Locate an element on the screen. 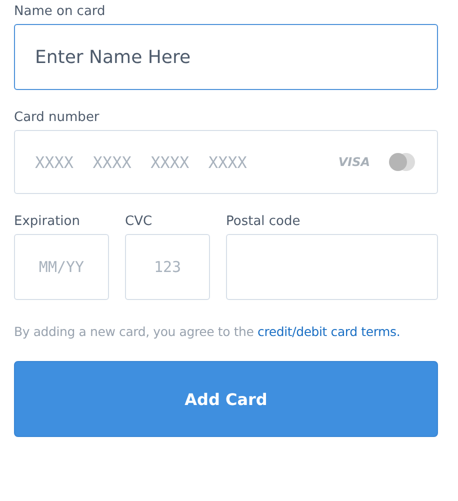  name-input: Enter Name Here is located at coordinates (226, 57).